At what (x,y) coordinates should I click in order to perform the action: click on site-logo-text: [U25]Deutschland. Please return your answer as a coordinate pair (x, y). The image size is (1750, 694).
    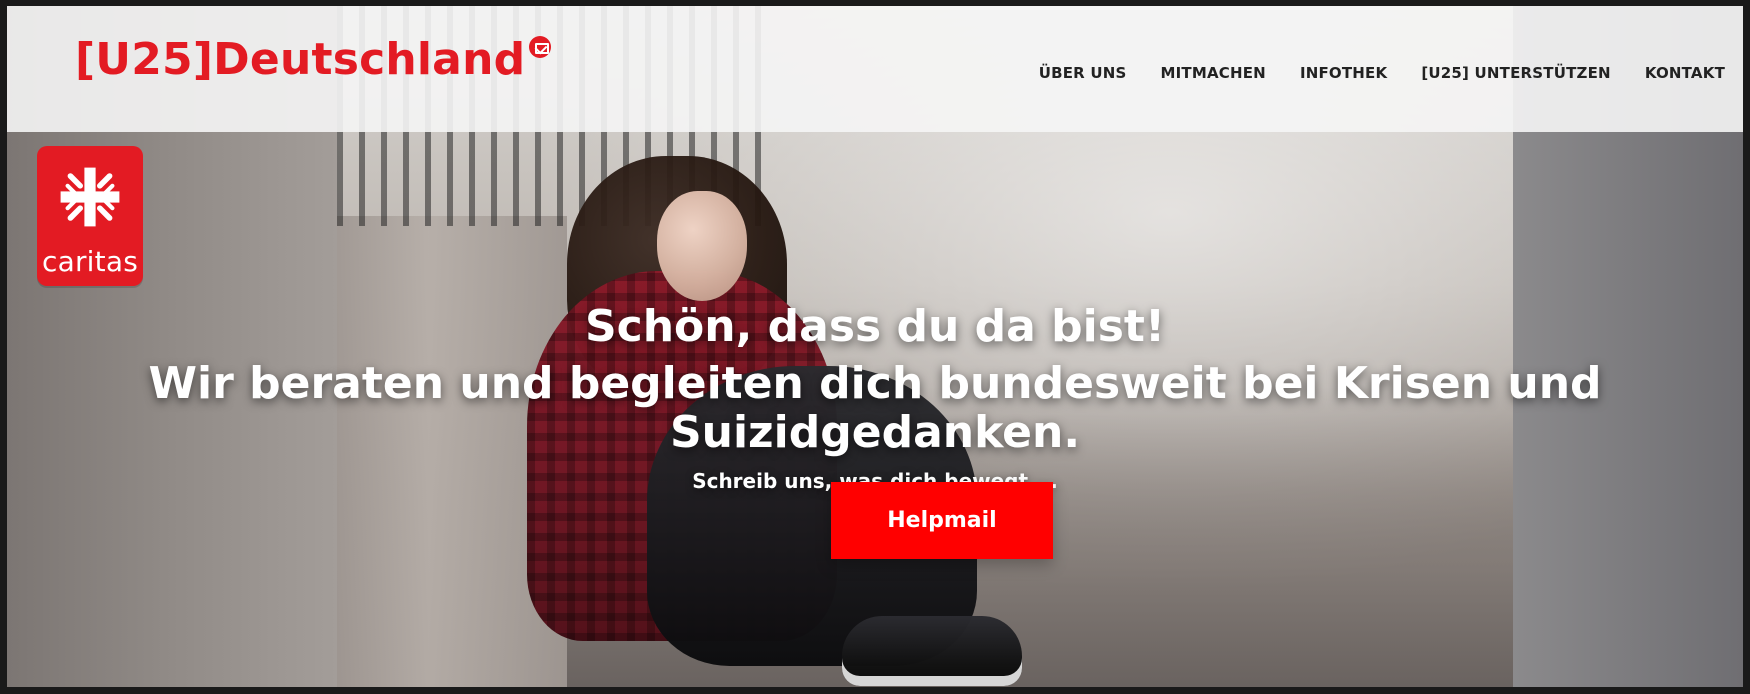
    Looking at the image, I should click on (300, 59).